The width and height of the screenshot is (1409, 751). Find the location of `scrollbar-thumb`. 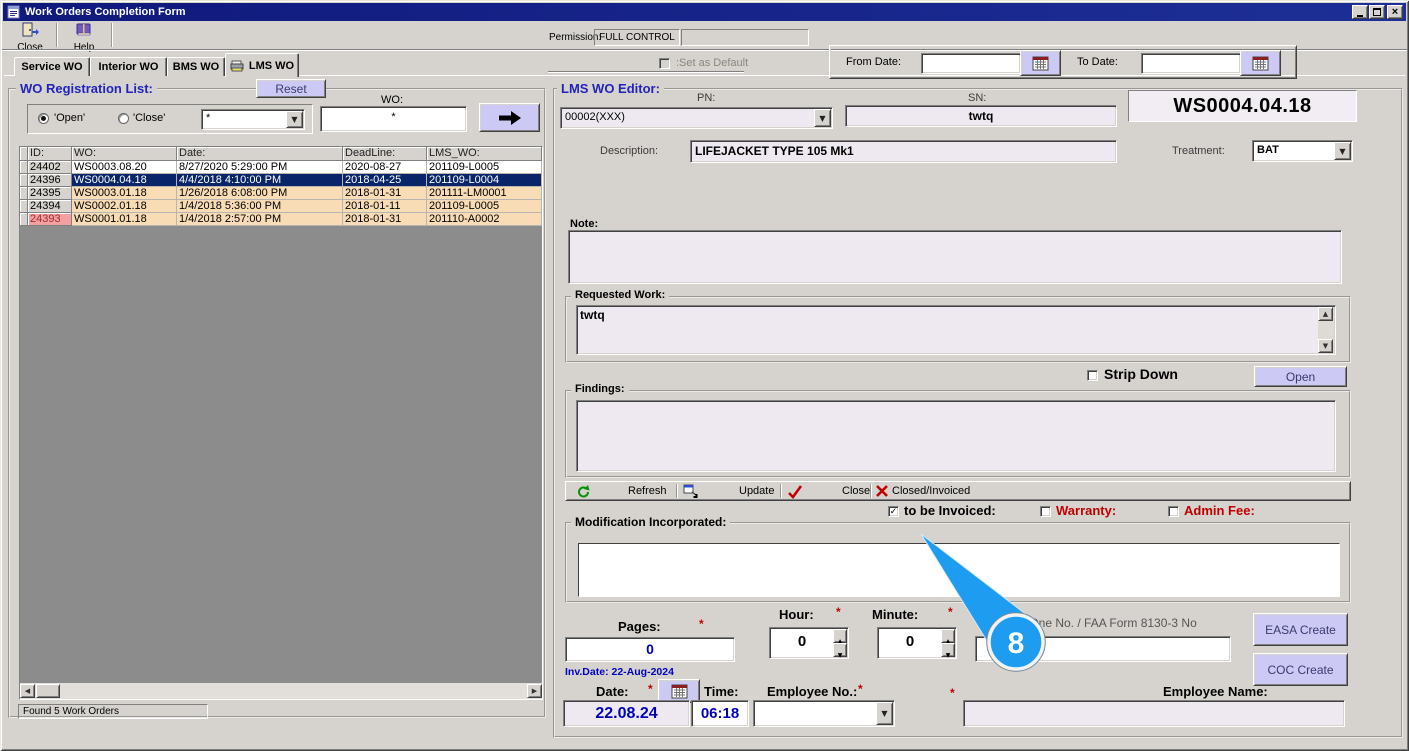

scrollbar-thumb is located at coordinates (48, 691).